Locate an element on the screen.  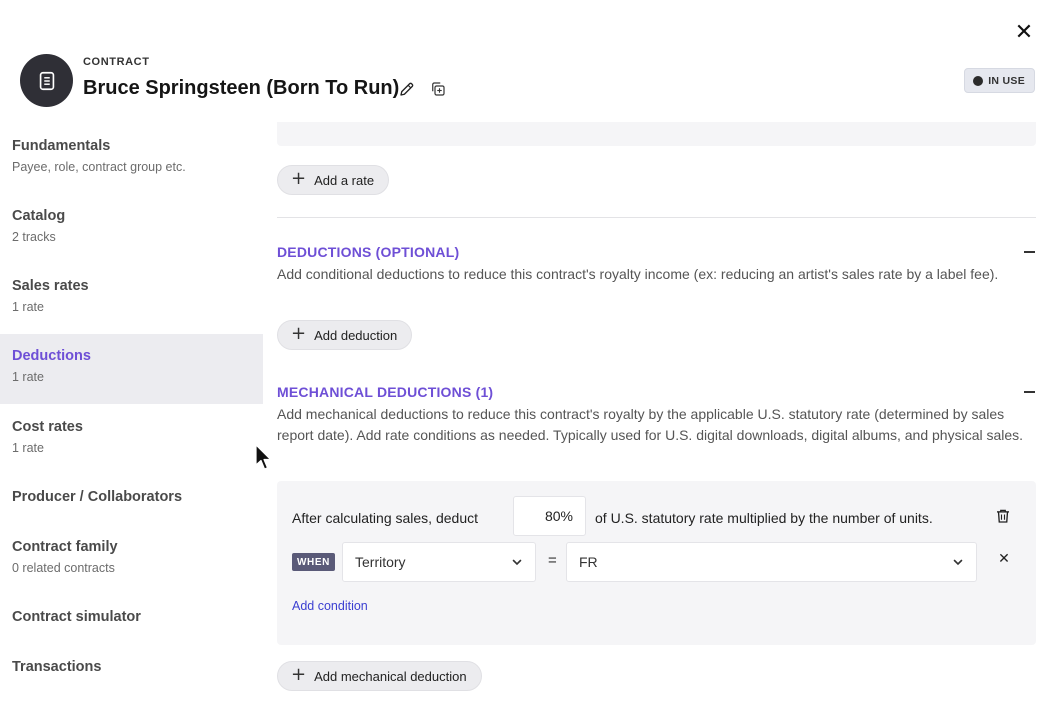
sidebar-item-label: Producer / Collaborators is located at coordinates (97, 497).